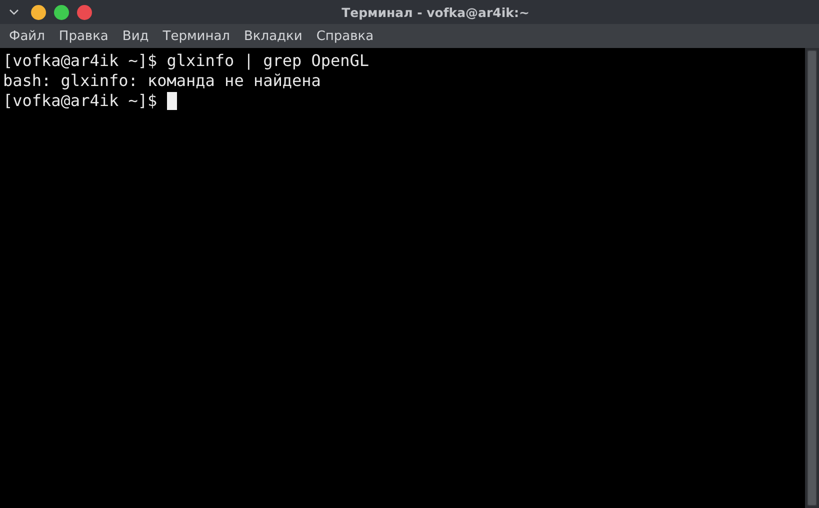 The width and height of the screenshot is (819, 508). Describe the element at coordinates (345, 36) in the screenshot. I see `menu-item: Справка` at that location.